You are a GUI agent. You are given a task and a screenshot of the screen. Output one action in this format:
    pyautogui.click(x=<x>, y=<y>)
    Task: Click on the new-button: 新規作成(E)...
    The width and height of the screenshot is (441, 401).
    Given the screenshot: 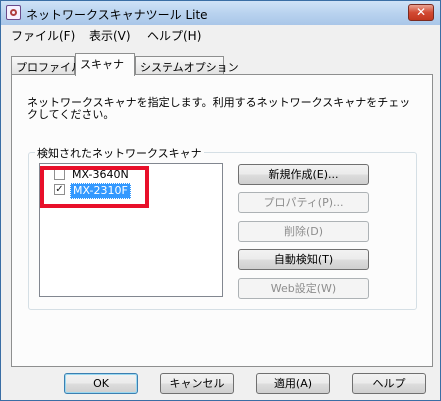 What is the action you would take?
    pyautogui.click(x=303, y=174)
    